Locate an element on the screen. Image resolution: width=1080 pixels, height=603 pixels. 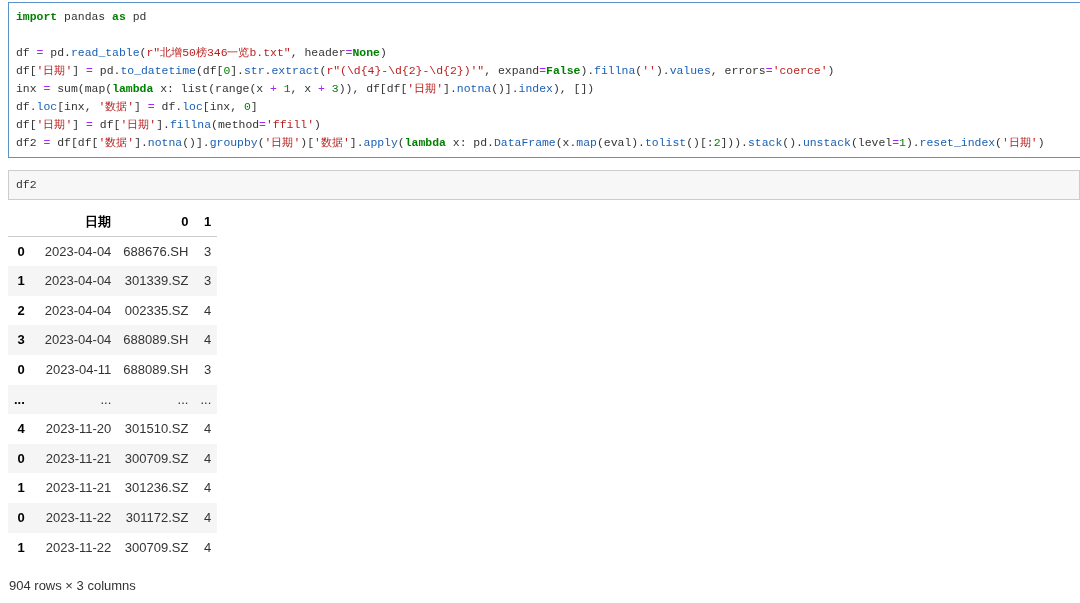
code-line: df2 = df[df['数据'].notna()].groupby('日期')['数据'].apply(lambda x: pd.DataFrame(x.map(eval).tolist()[:2])).stack().unstack(level=1).reset_index('日期') is located at coordinates (530, 143).